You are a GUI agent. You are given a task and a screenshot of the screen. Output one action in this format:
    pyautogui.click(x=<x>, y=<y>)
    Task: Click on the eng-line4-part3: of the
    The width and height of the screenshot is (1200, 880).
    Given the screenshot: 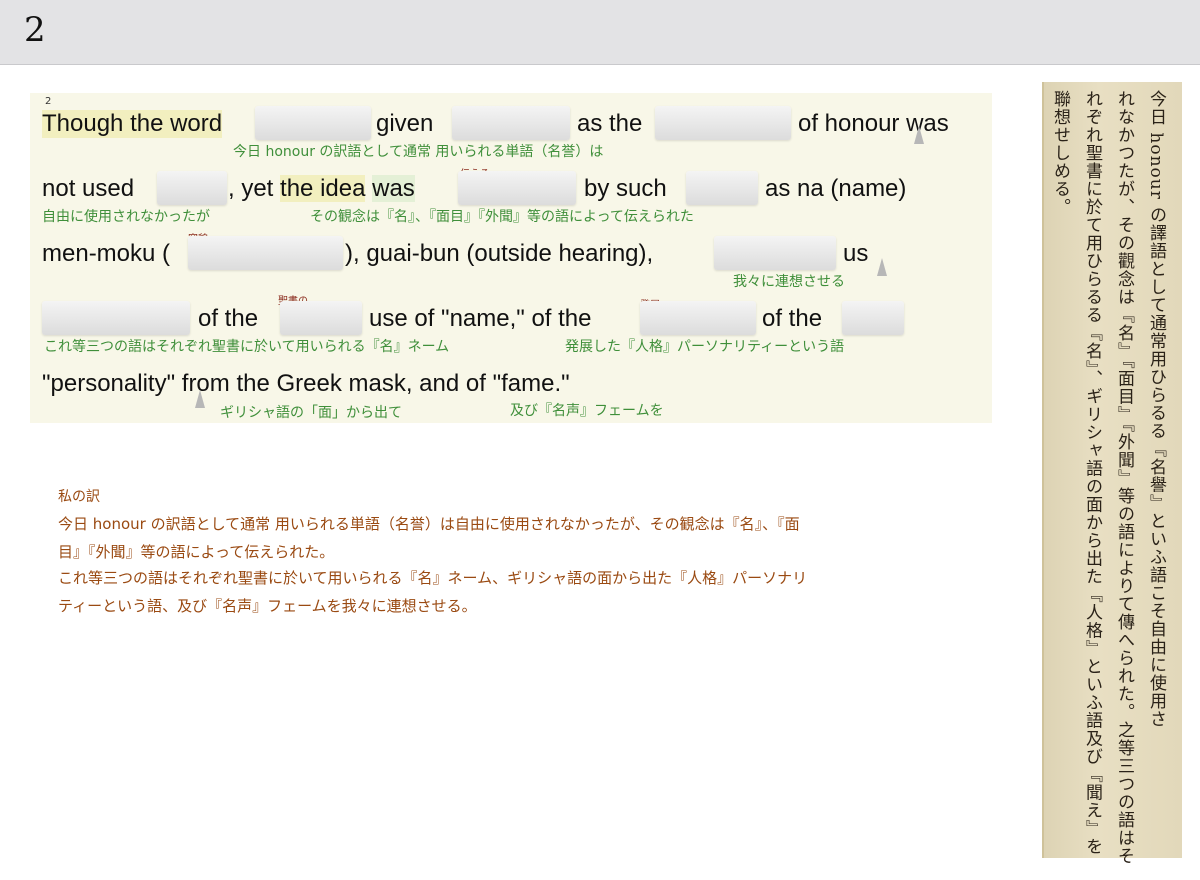 What is the action you would take?
    pyautogui.click(x=792, y=318)
    